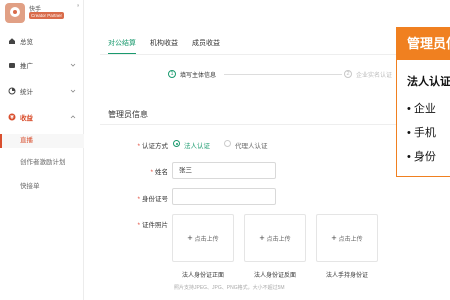 This screenshot has height=300, width=450. Describe the element at coordinates (152, 199) in the screenshot. I see `id-number-label: * 身份证号` at that location.